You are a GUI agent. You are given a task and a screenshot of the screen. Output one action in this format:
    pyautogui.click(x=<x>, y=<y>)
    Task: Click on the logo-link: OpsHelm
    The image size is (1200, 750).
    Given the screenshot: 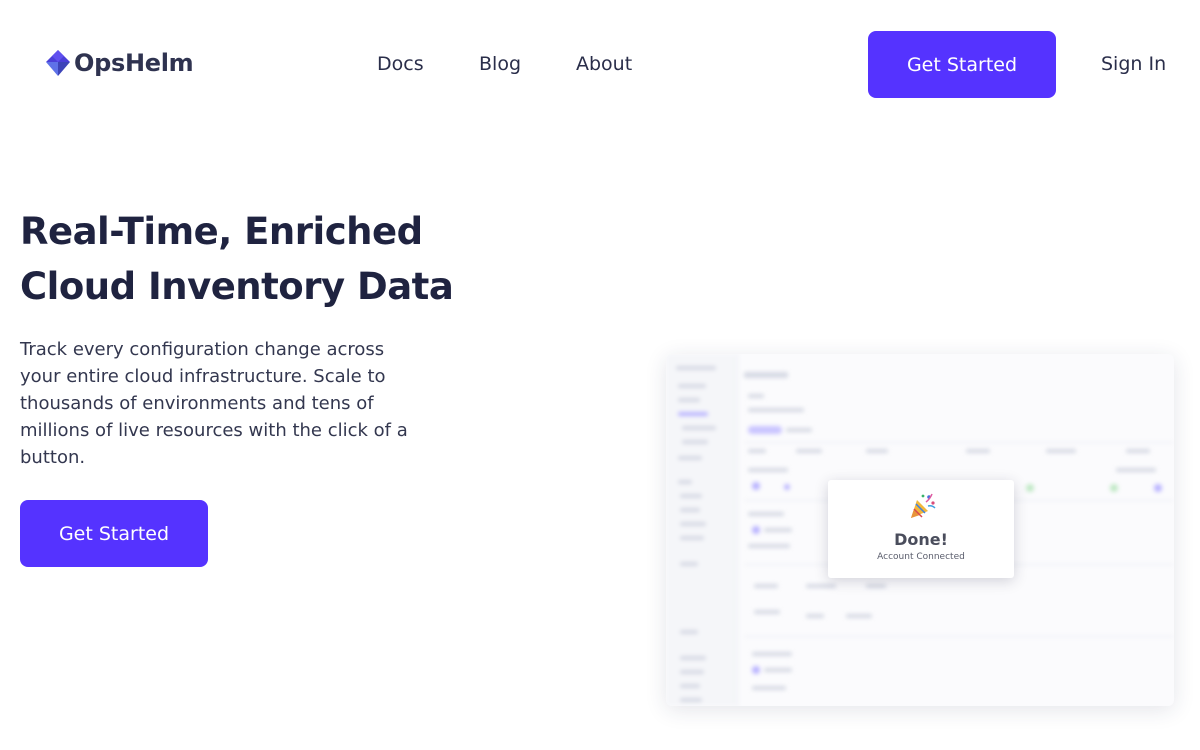 What is the action you would take?
    pyautogui.click(x=119, y=63)
    